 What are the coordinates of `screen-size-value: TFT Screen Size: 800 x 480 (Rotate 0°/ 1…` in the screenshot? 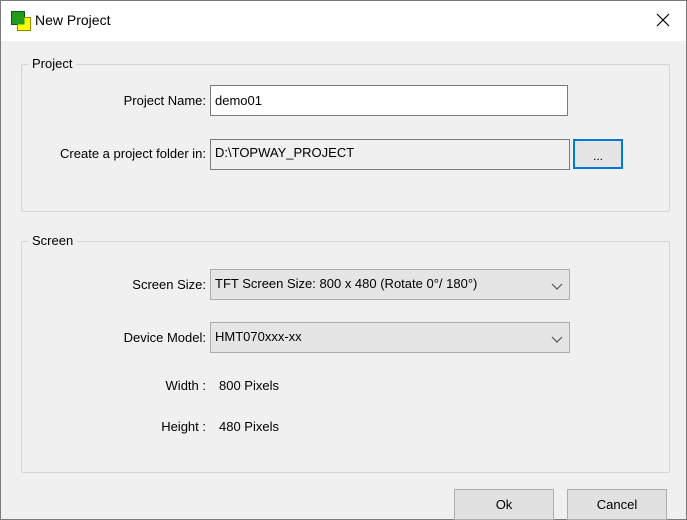 It's located at (346, 283).